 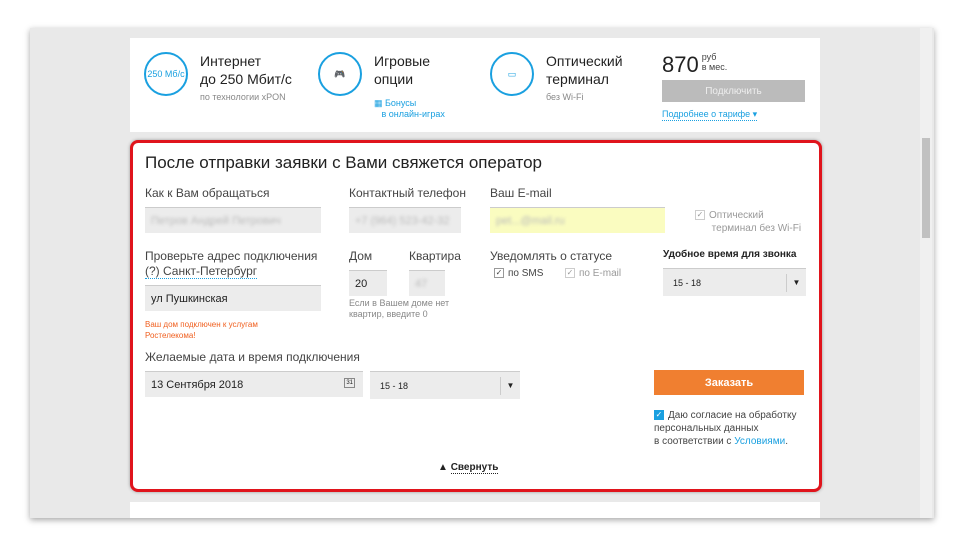 I want to click on notify-label: Уведомлять о статусе, so click(x=551, y=256).